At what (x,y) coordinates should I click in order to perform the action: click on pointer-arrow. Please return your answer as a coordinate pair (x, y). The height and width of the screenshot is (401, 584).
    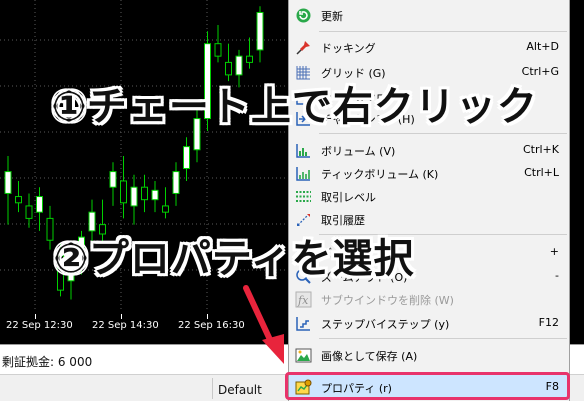
    Looking at the image, I should click on (263, 324).